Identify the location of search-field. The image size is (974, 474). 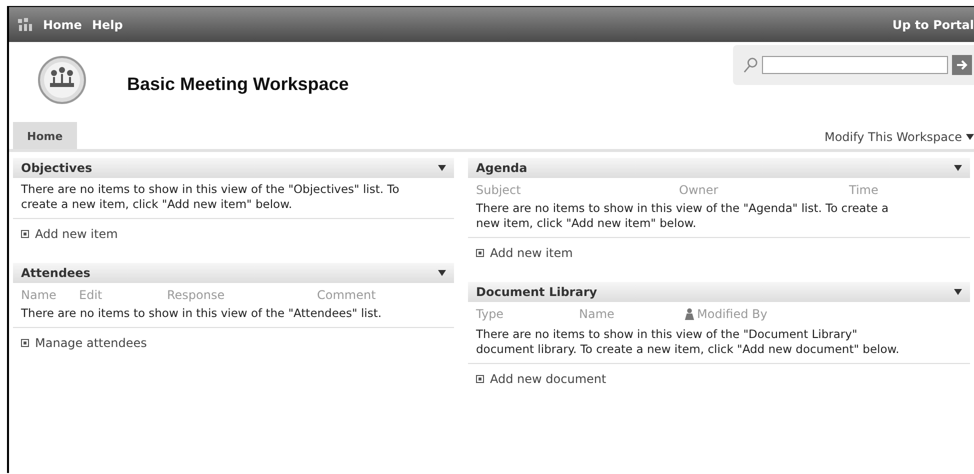
(855, 65).